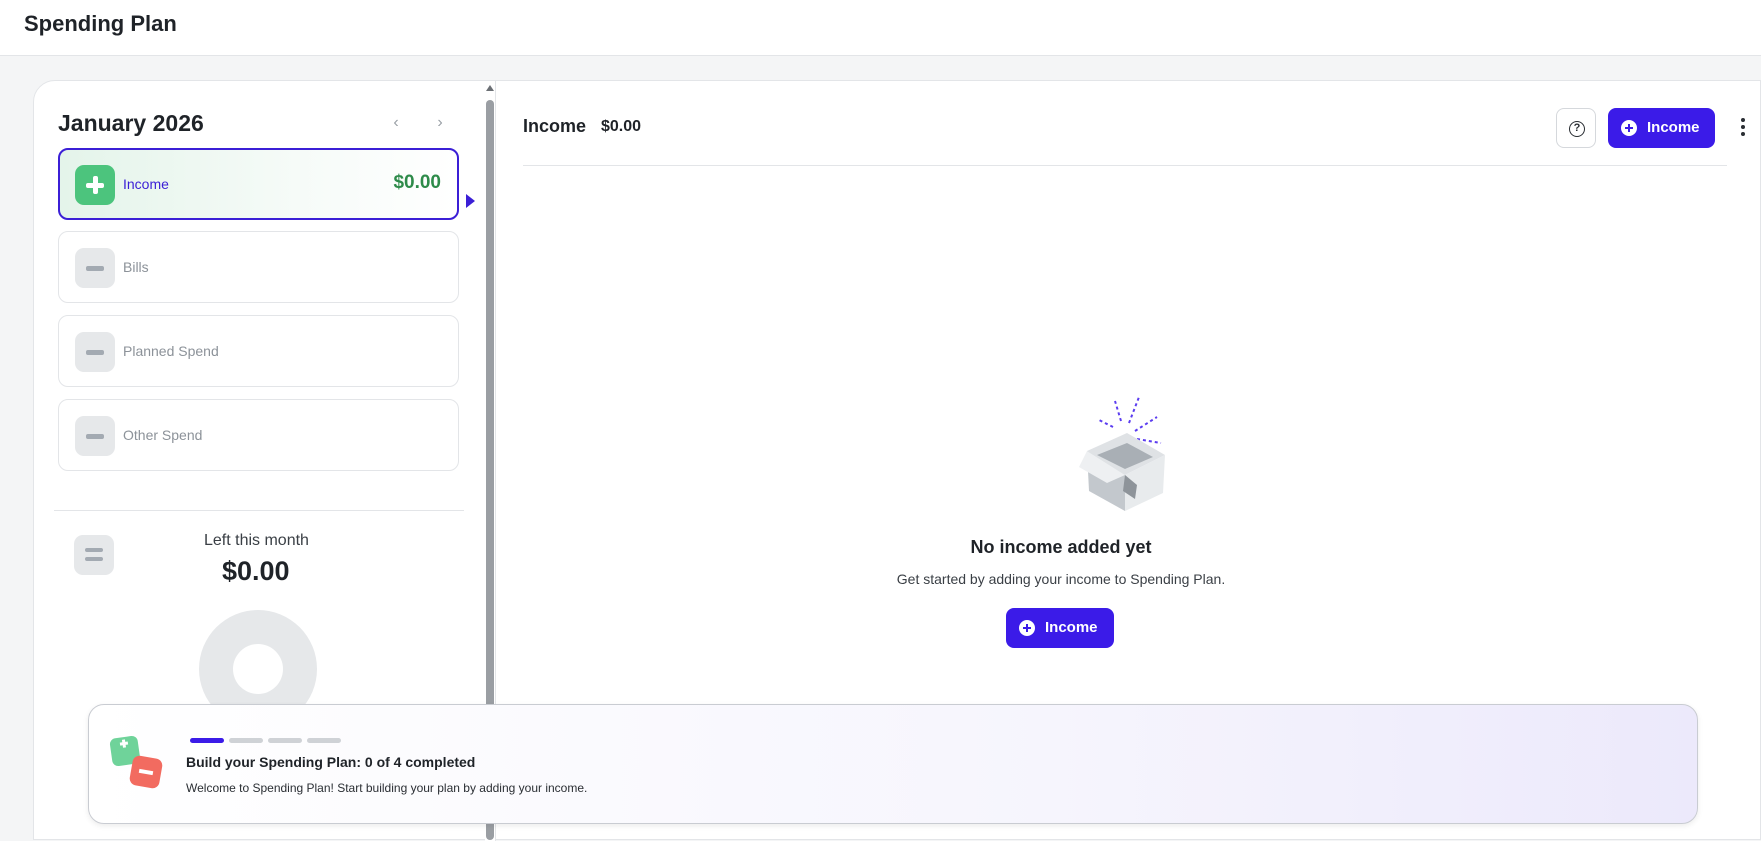 Image resolution: width=1761 pixels, height=841 pixels. I want to click on chevron-left-icon: ‹, so click(396, 123).